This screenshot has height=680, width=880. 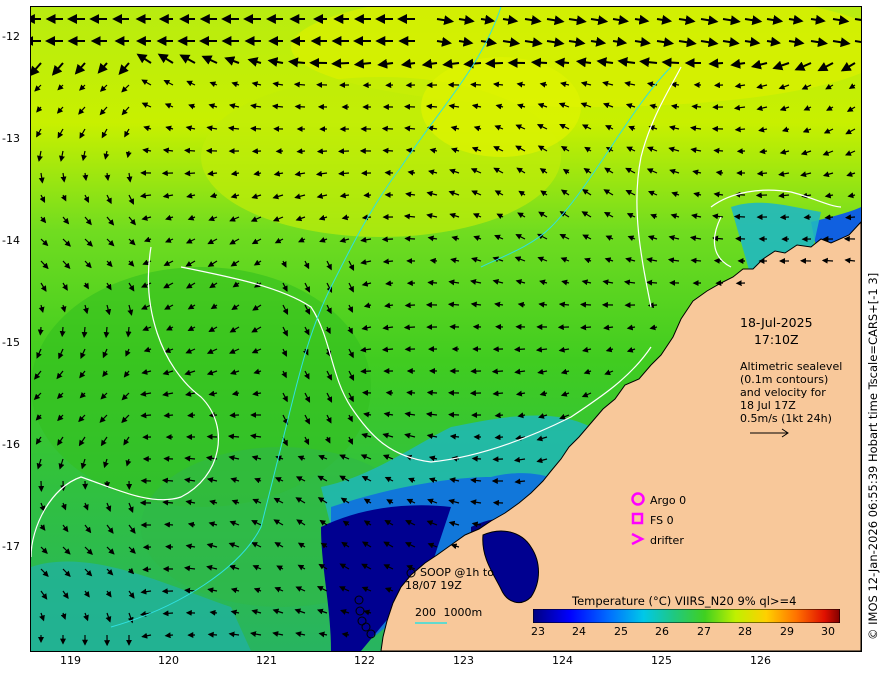 I want to click on platform-legend: Argo 0 FS 0 drifter, so click(x=658, y=520).